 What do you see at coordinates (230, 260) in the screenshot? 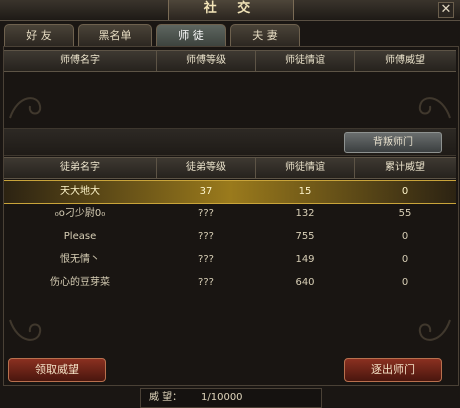
I see `table-row: 恨无情丶 ??? 149 0` at bounding box center [230, 260].